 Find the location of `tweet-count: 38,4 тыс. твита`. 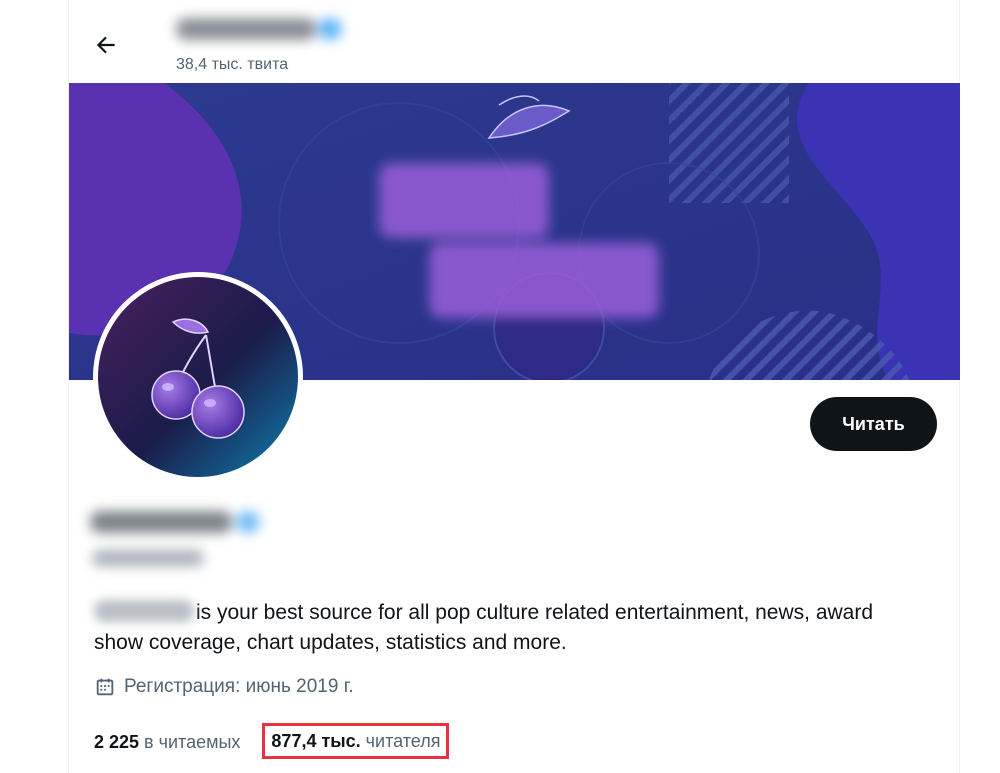

tweet-count: 38,4 тыс. твита is located at coordinates (232, 64).